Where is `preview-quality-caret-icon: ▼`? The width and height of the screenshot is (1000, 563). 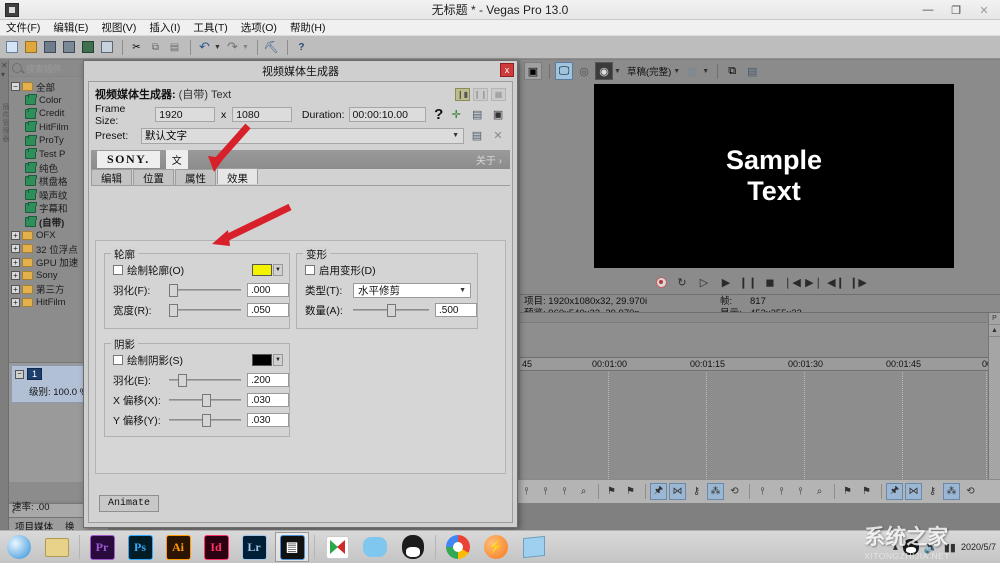
preview-quality-caret-icon: ▼ is located at coordinates (676, 71).